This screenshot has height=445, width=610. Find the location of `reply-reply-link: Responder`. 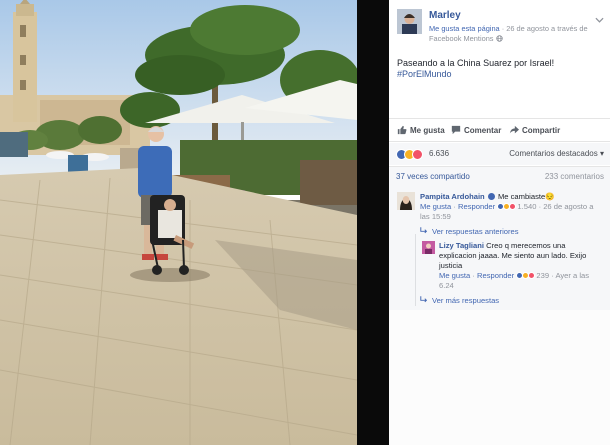

reply-reply-link: Responder is located at coordinates (495, 275).